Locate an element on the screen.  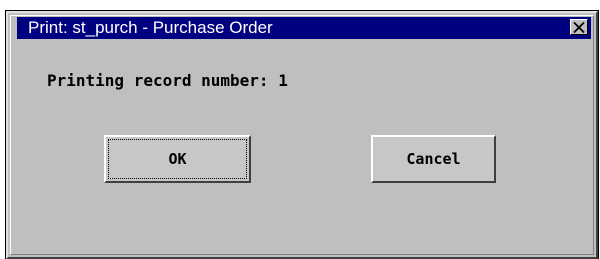
close-icon is located at coordinates (579, 27).